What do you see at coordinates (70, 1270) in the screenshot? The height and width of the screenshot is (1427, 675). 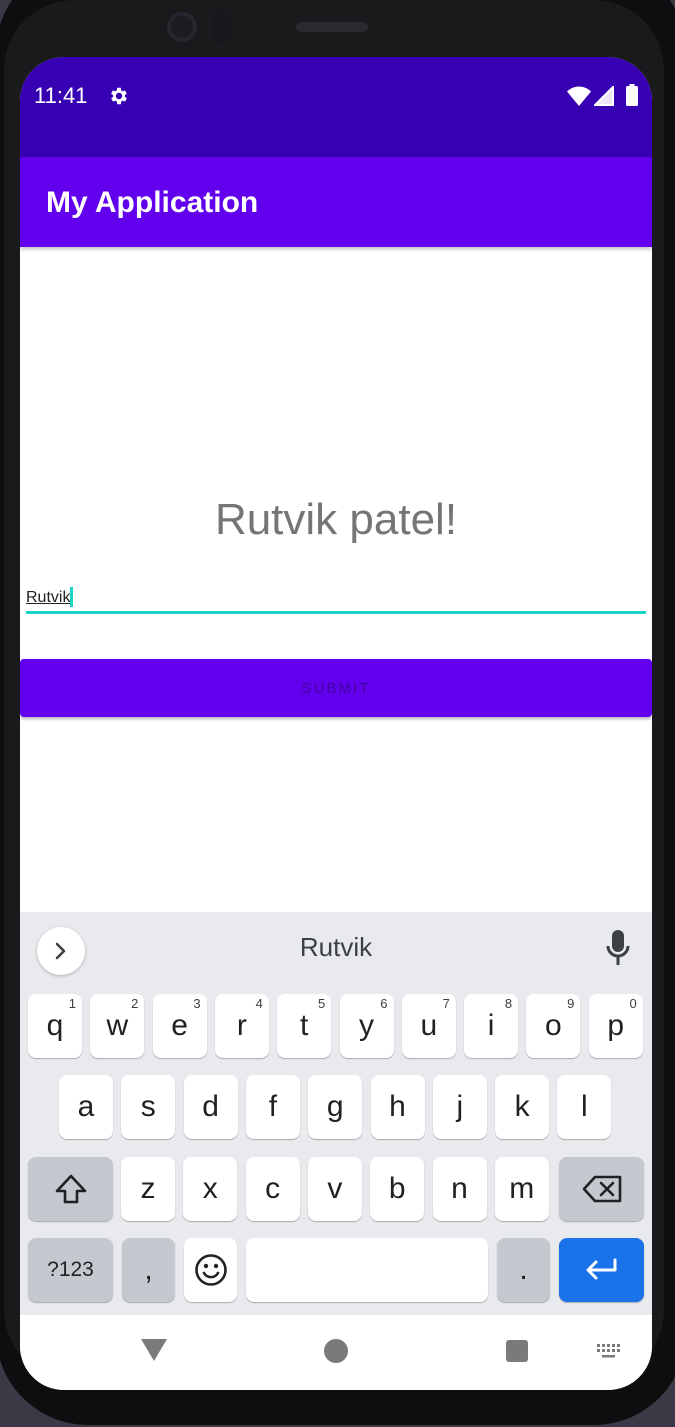 I see `symbols-key: ?123` at bounding box center [70, 1270].